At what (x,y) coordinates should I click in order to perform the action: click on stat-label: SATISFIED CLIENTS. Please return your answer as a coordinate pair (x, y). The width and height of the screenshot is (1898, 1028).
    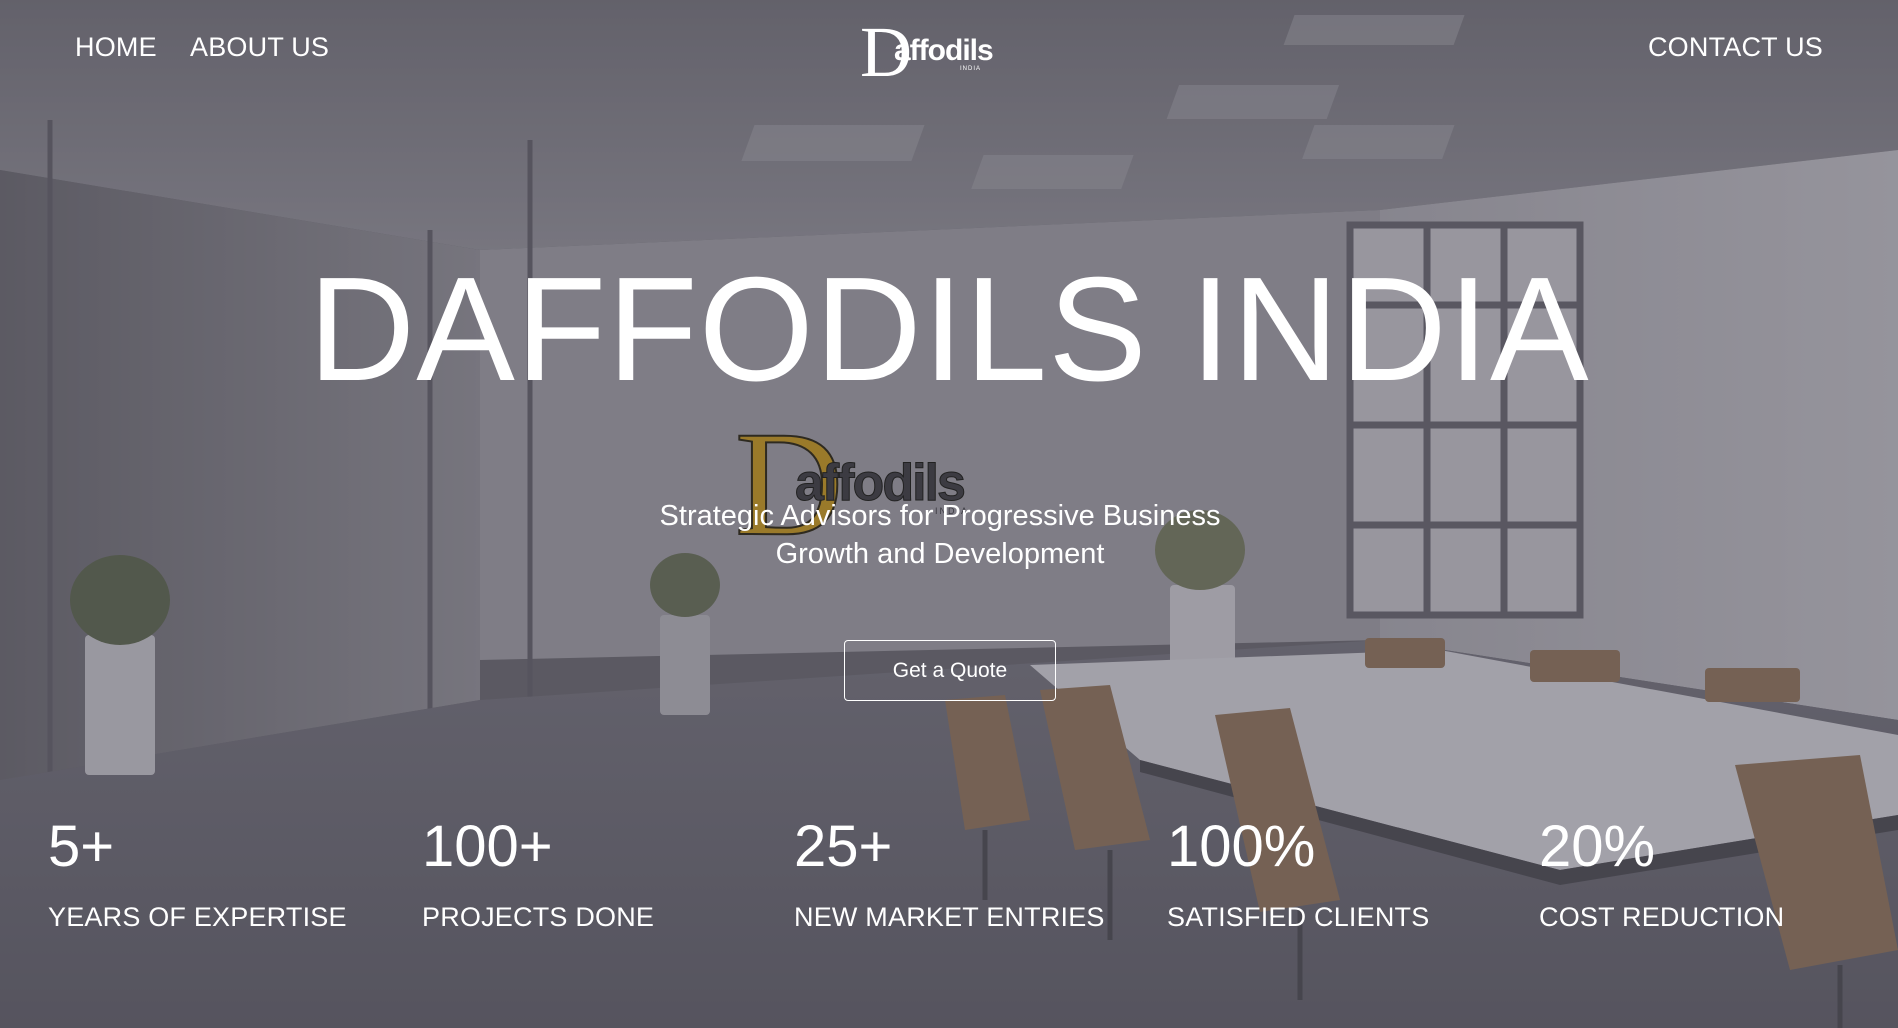
    Looking at the image, I should click on (1298, 917).